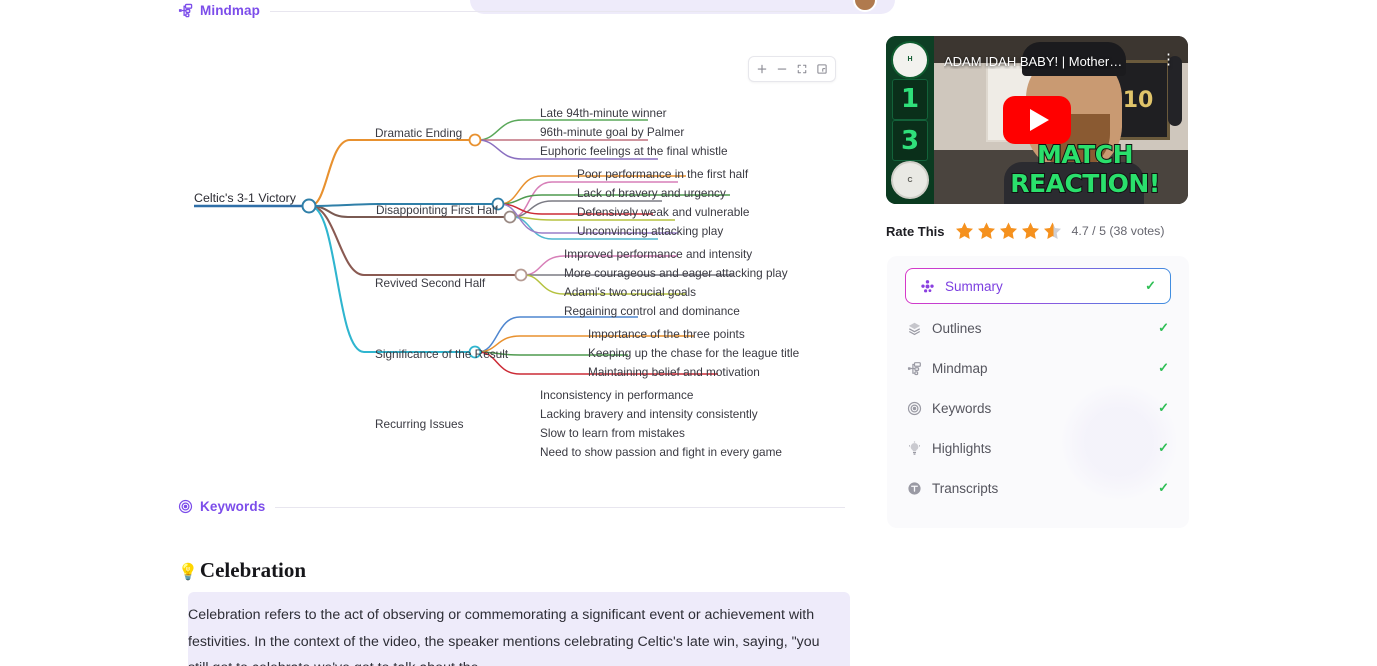 The image size is (1377, 666). What do you see at coordinates (915, 231) in the screenshot?
I see `rate-label: Rate This` at bounding box center [915, 231].